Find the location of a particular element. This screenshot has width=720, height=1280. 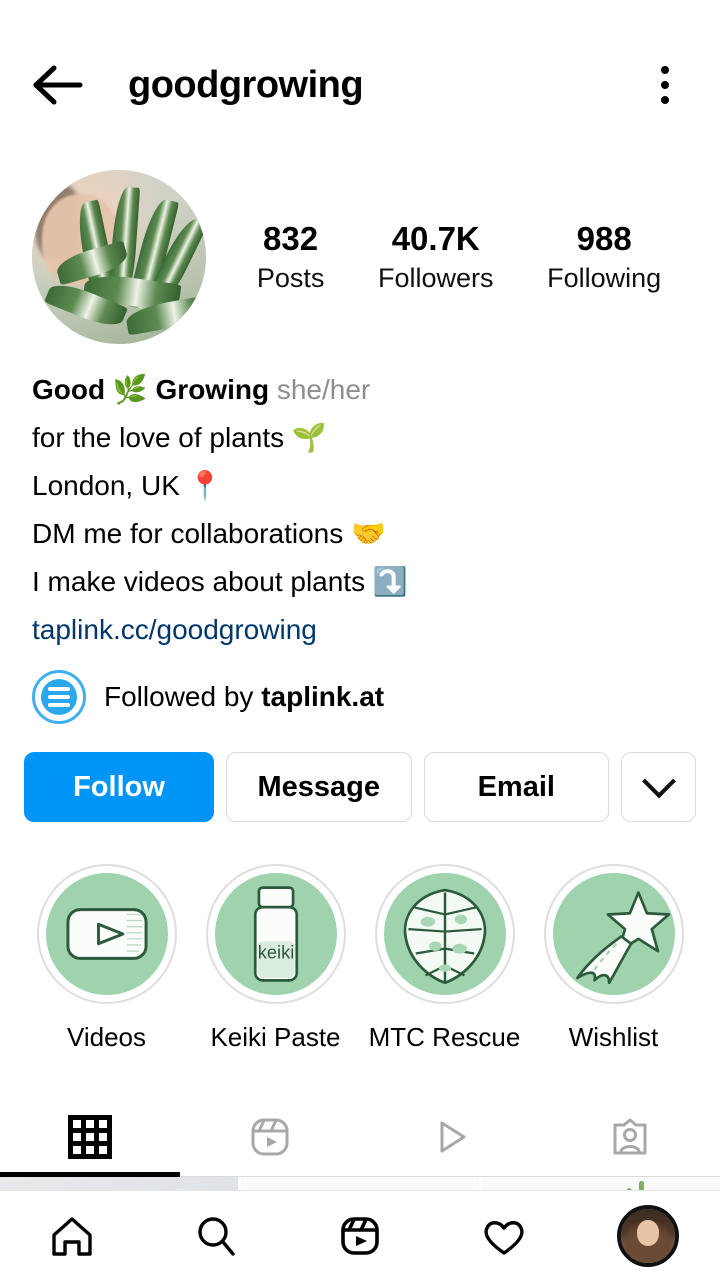

nav-profile is located at coordinates (648, 1235).